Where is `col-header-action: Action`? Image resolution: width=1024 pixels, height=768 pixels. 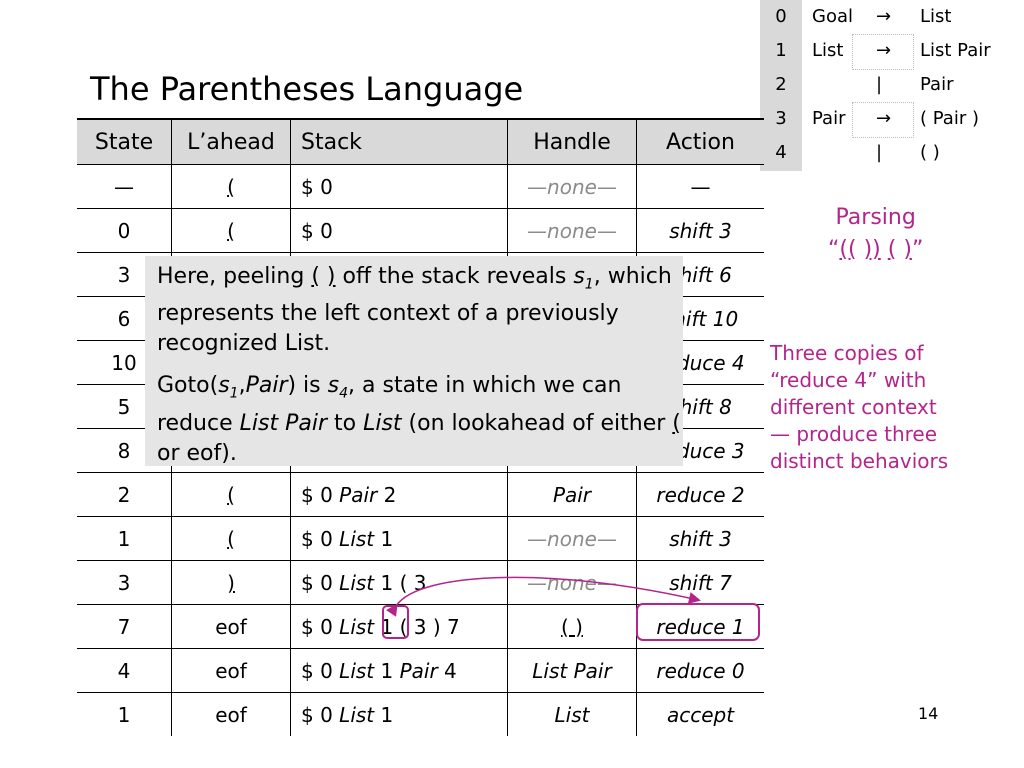 col-header-action: Action is located at coordinates (700, 141).